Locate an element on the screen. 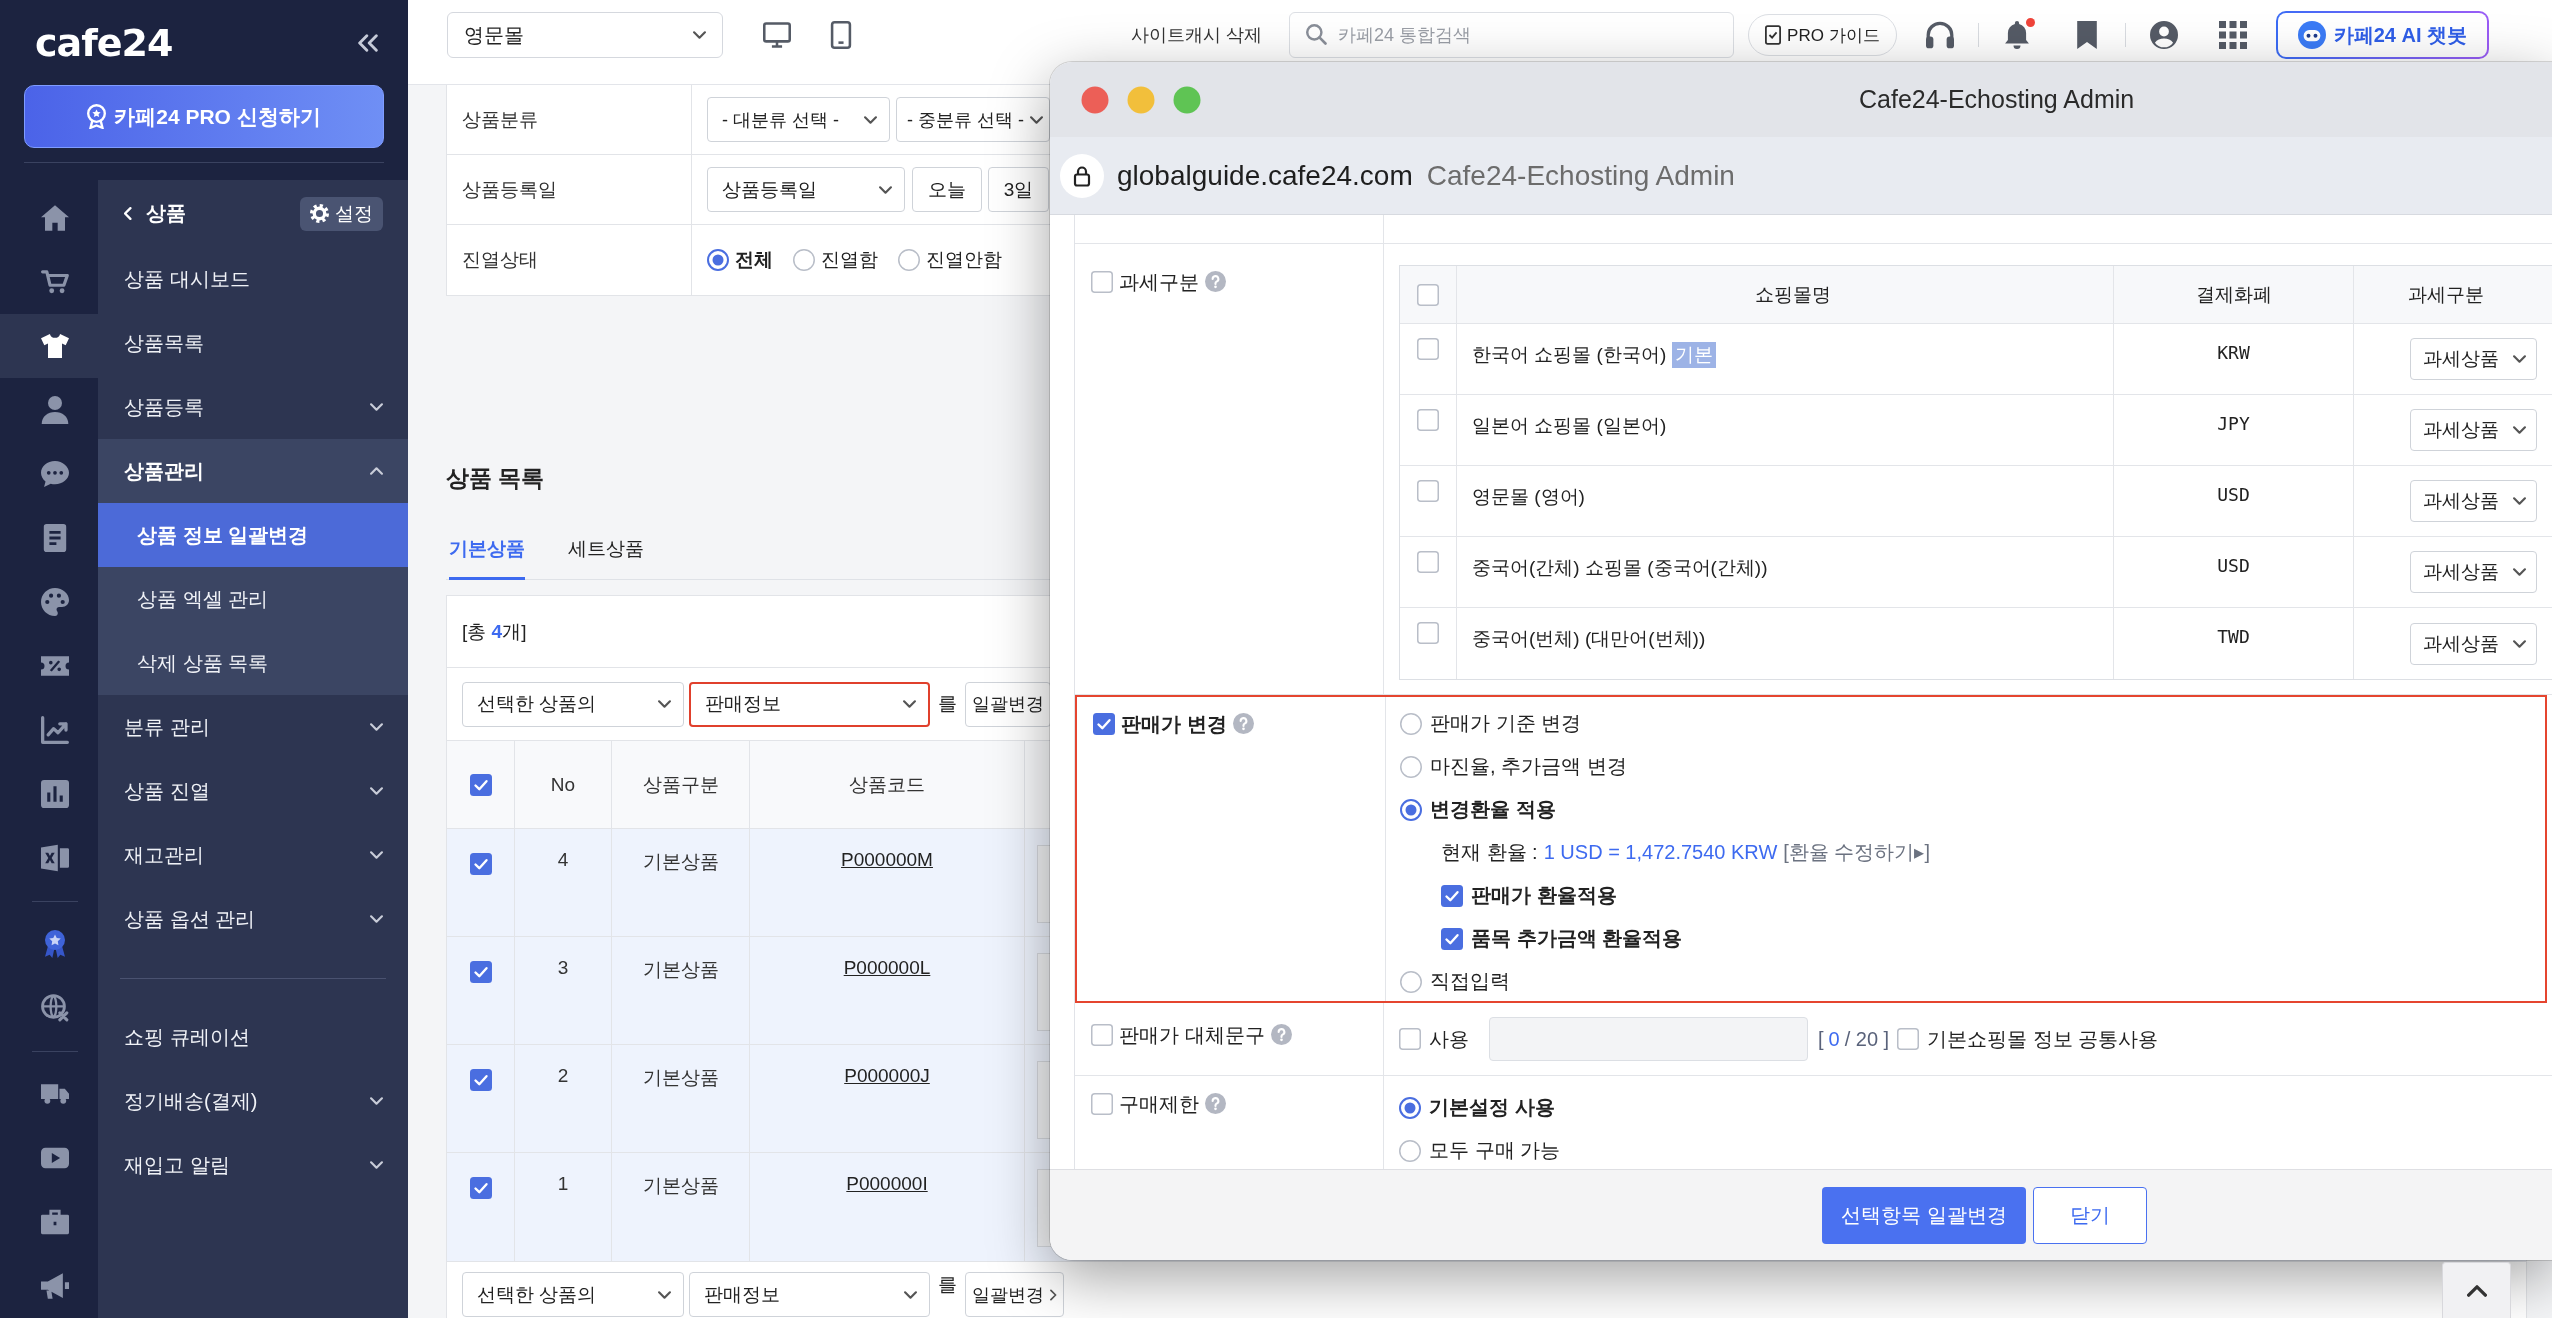 The width and height of the screenshot is (2552, 1318). field-label: 상품등록일 is located at coordinates (509, 189).